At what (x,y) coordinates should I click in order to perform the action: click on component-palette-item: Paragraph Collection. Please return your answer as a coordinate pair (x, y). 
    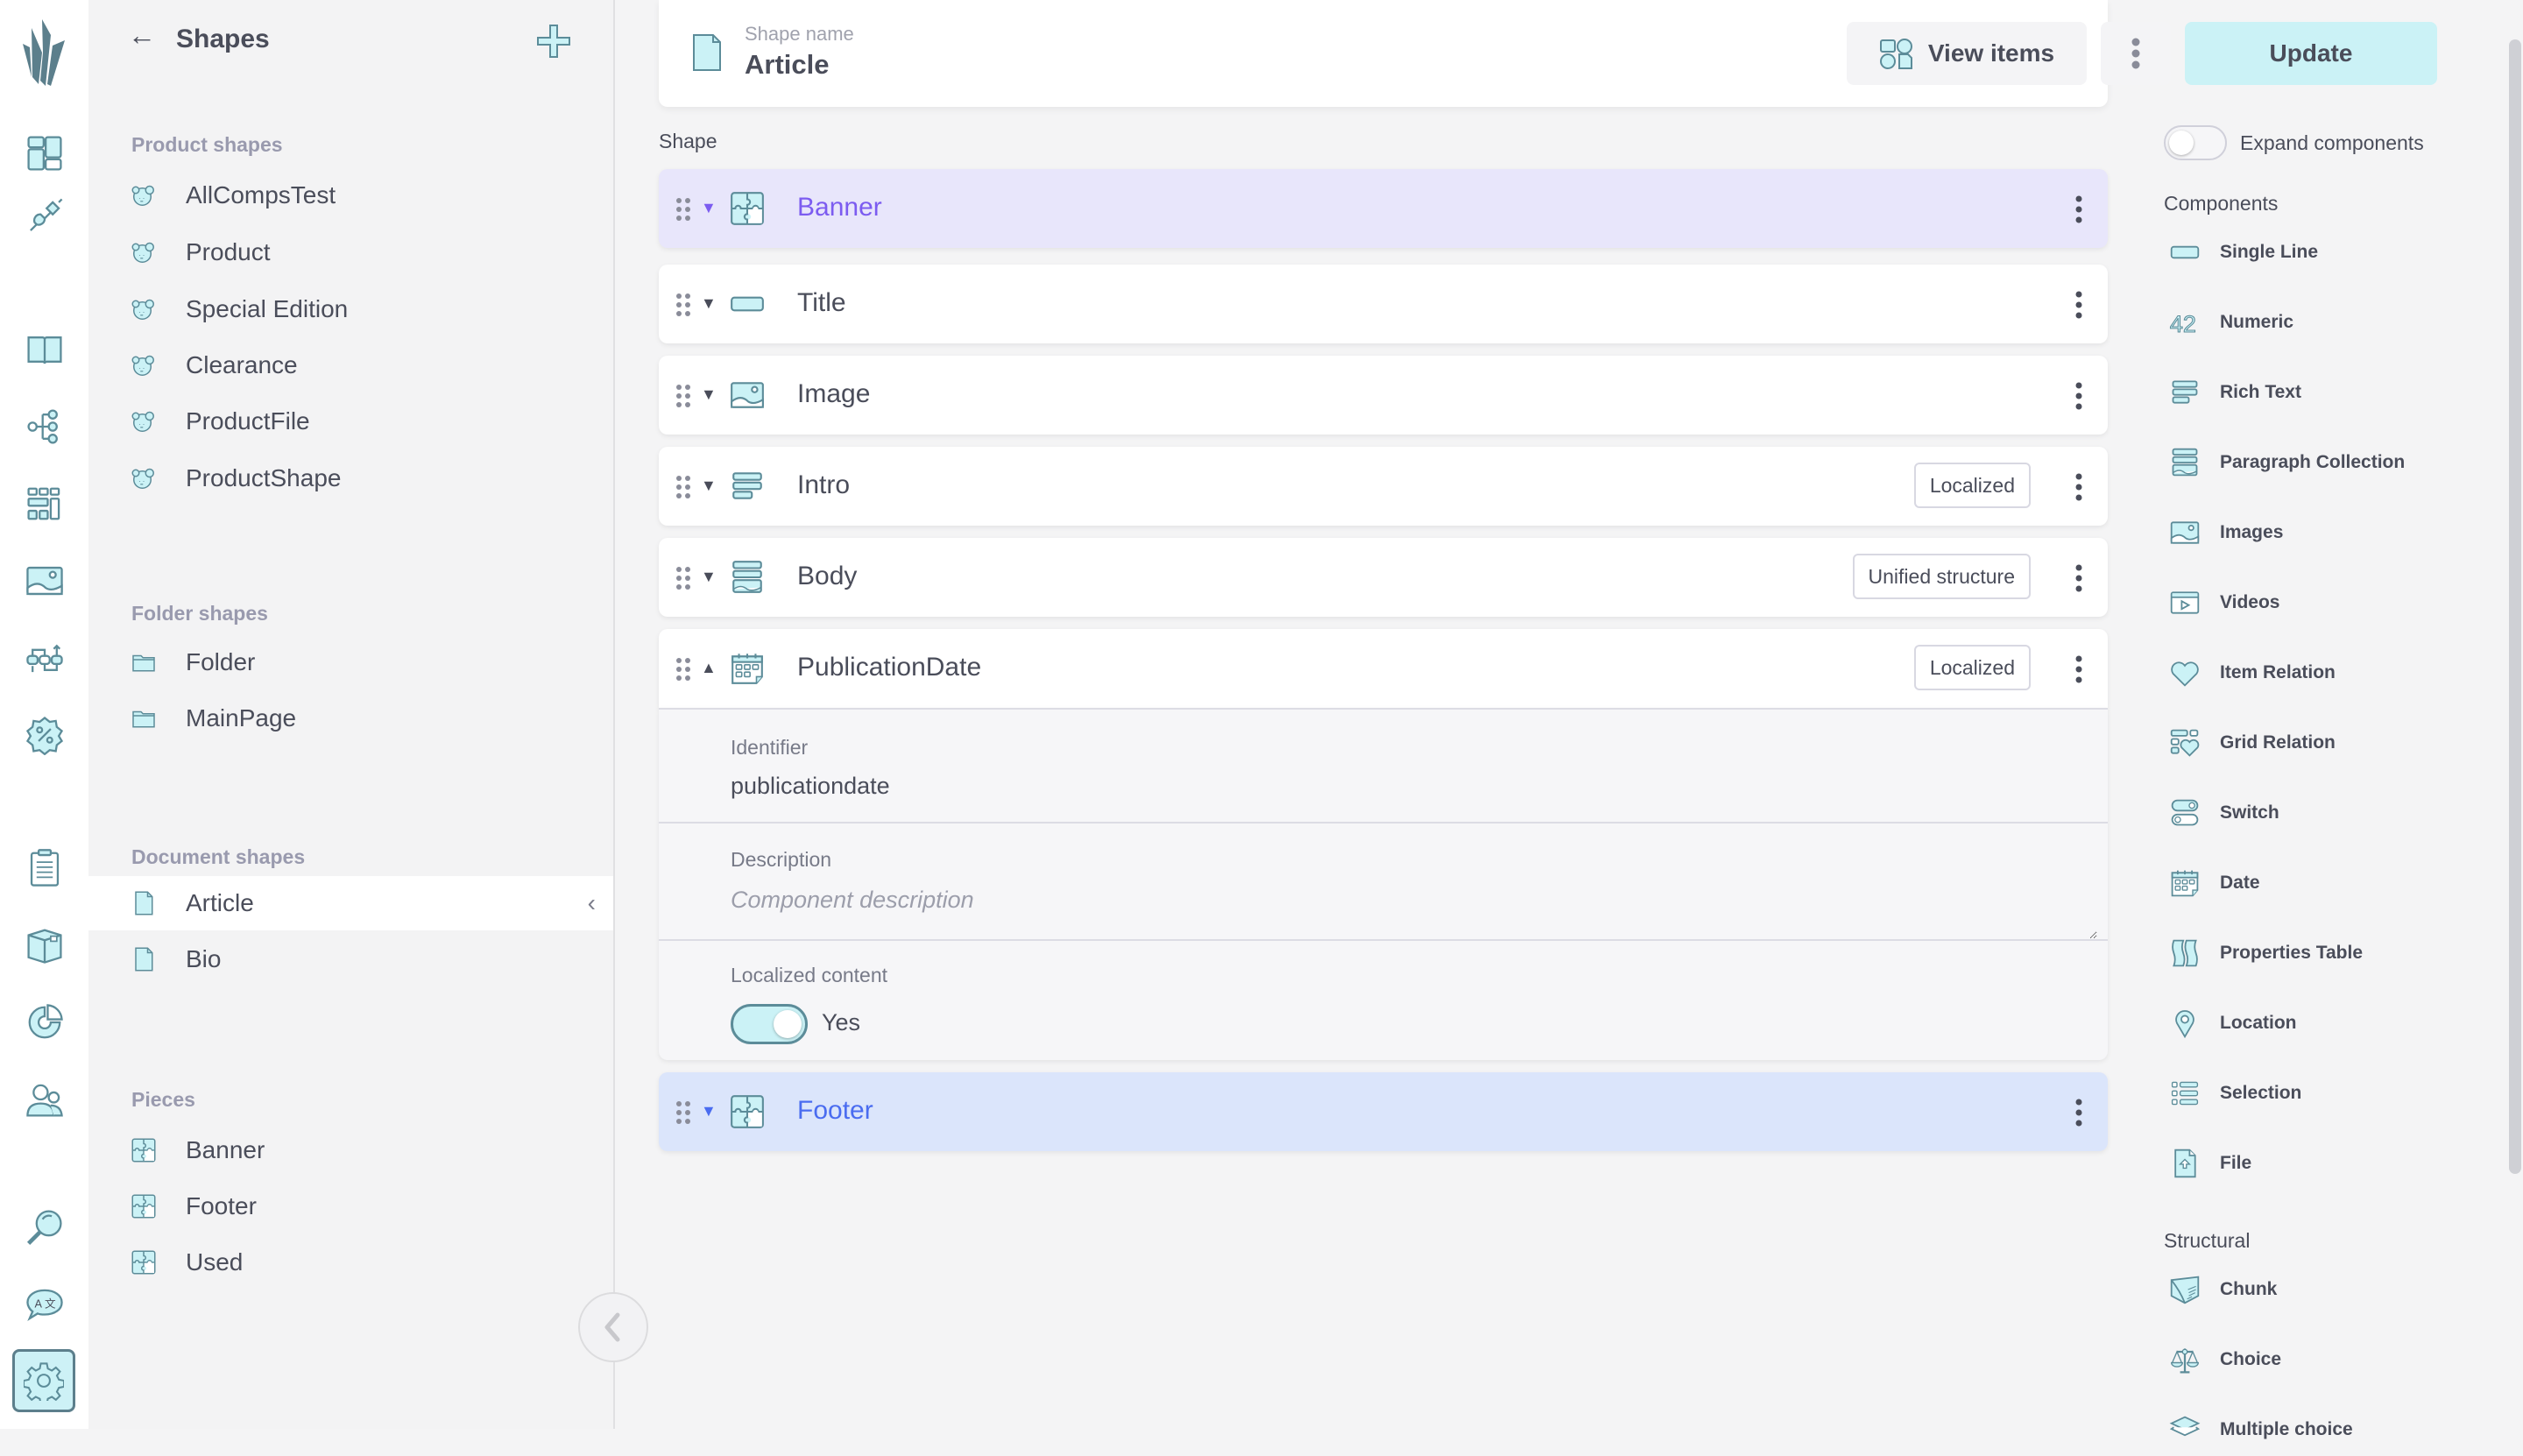
    Looking at the image, I should click on (2329, 463).